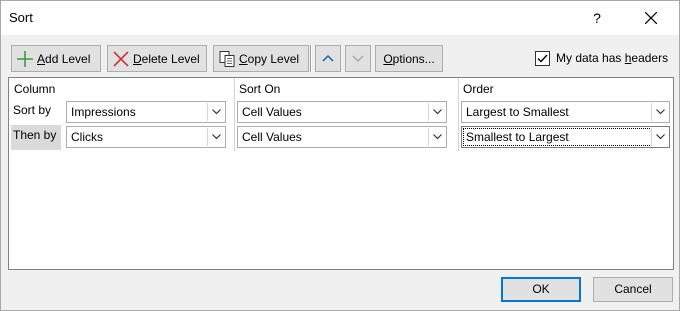 This screenshot has height=311, width=680. I want to click on headers-checkbox-row: My data has headers, so click(601, 58).